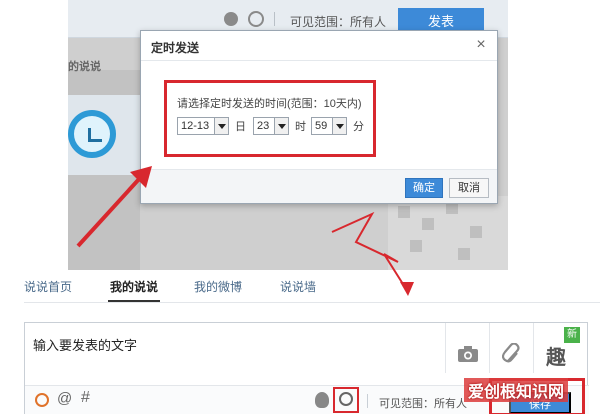  What do you see at coordinates (218, 286) in the screenshot?
I see `tab-my-weibo: 我的微博` at bounding box center [218, 286].